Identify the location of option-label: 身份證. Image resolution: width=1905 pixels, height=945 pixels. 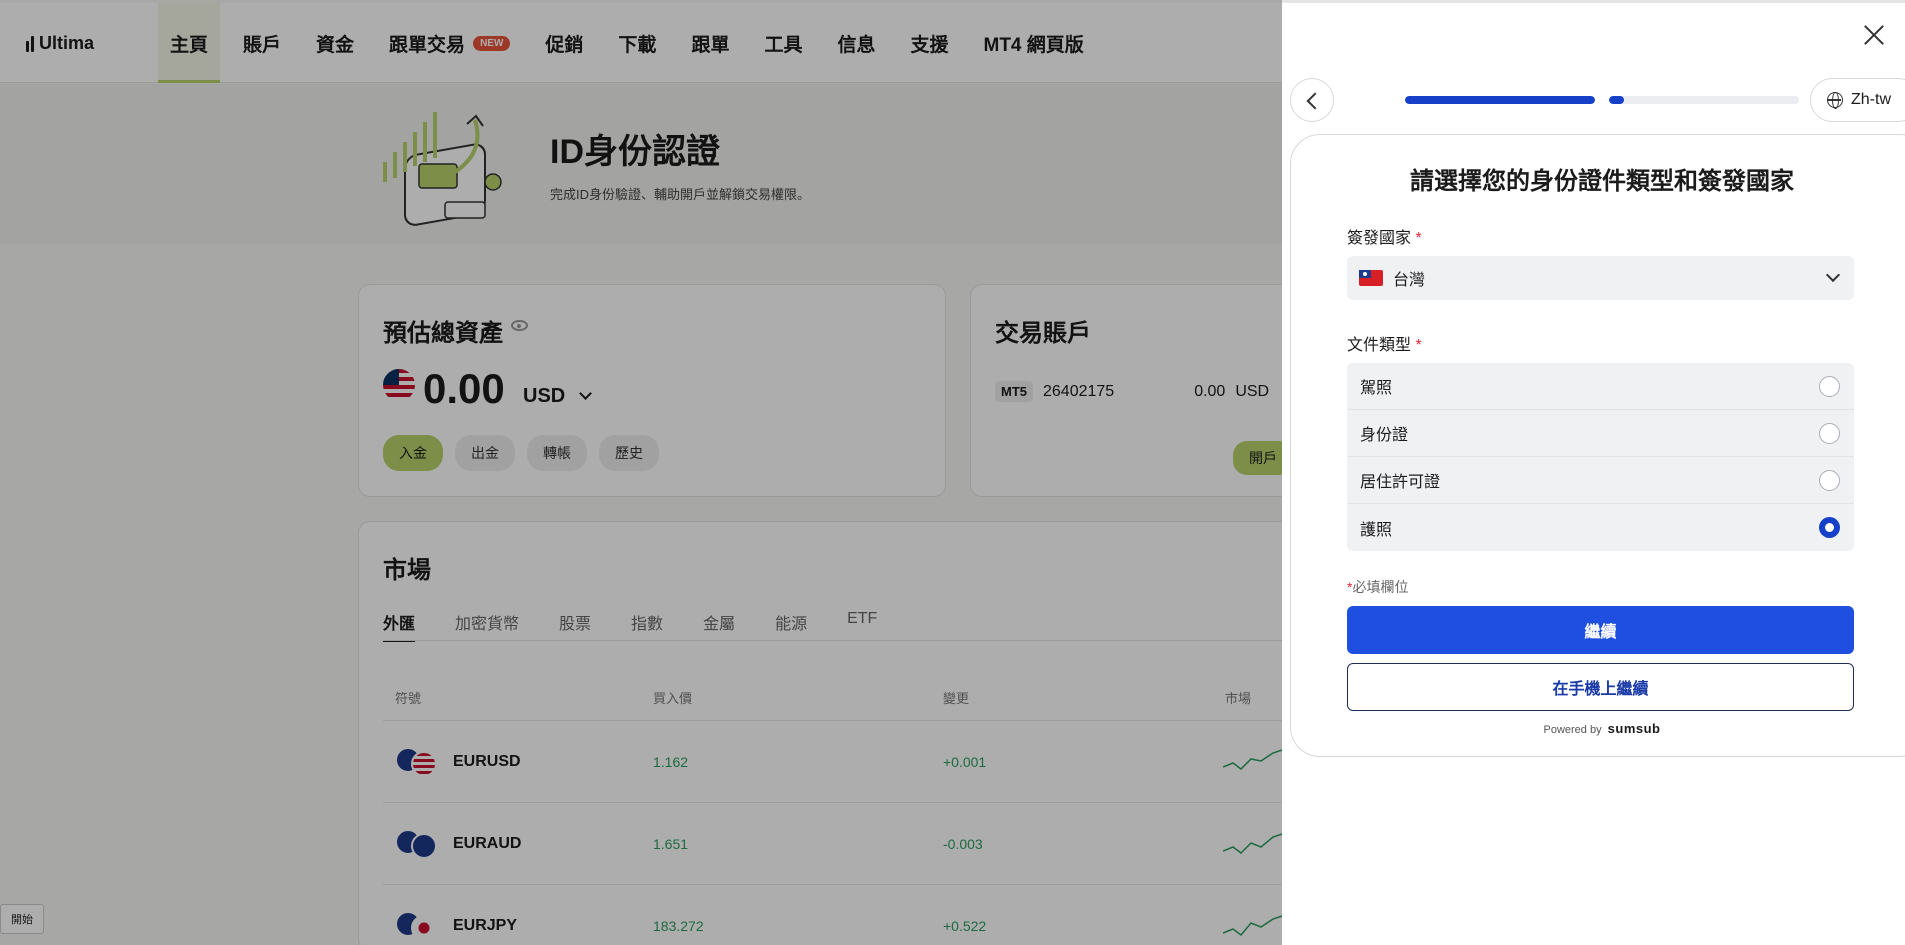
(1384, 435).